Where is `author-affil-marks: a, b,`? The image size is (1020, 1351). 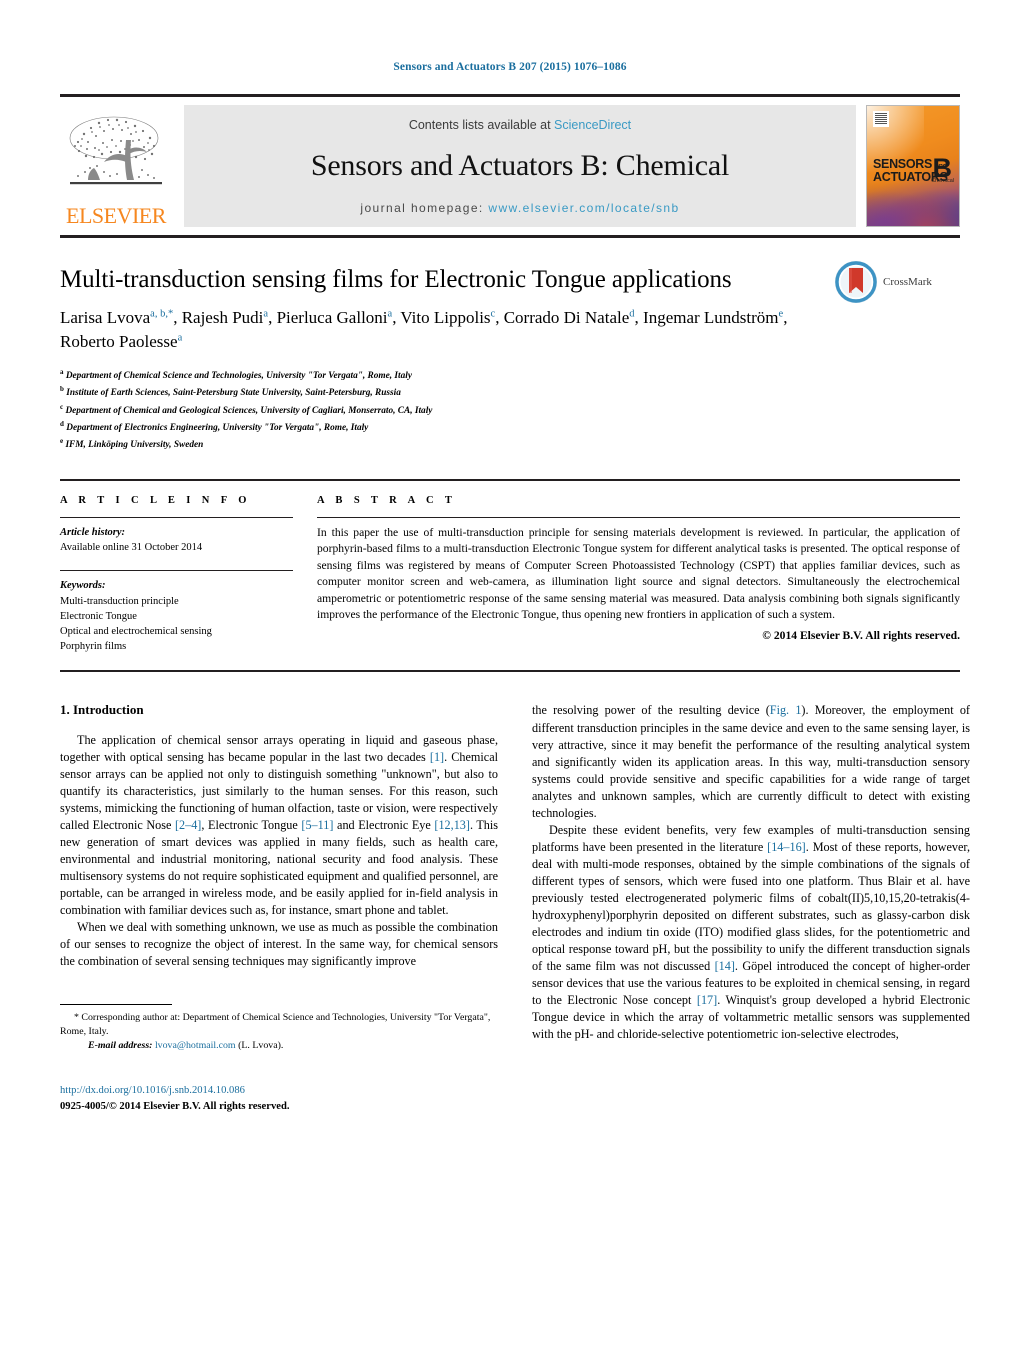 author-affil-marks: a, b, is located at coordinates (159, 314).